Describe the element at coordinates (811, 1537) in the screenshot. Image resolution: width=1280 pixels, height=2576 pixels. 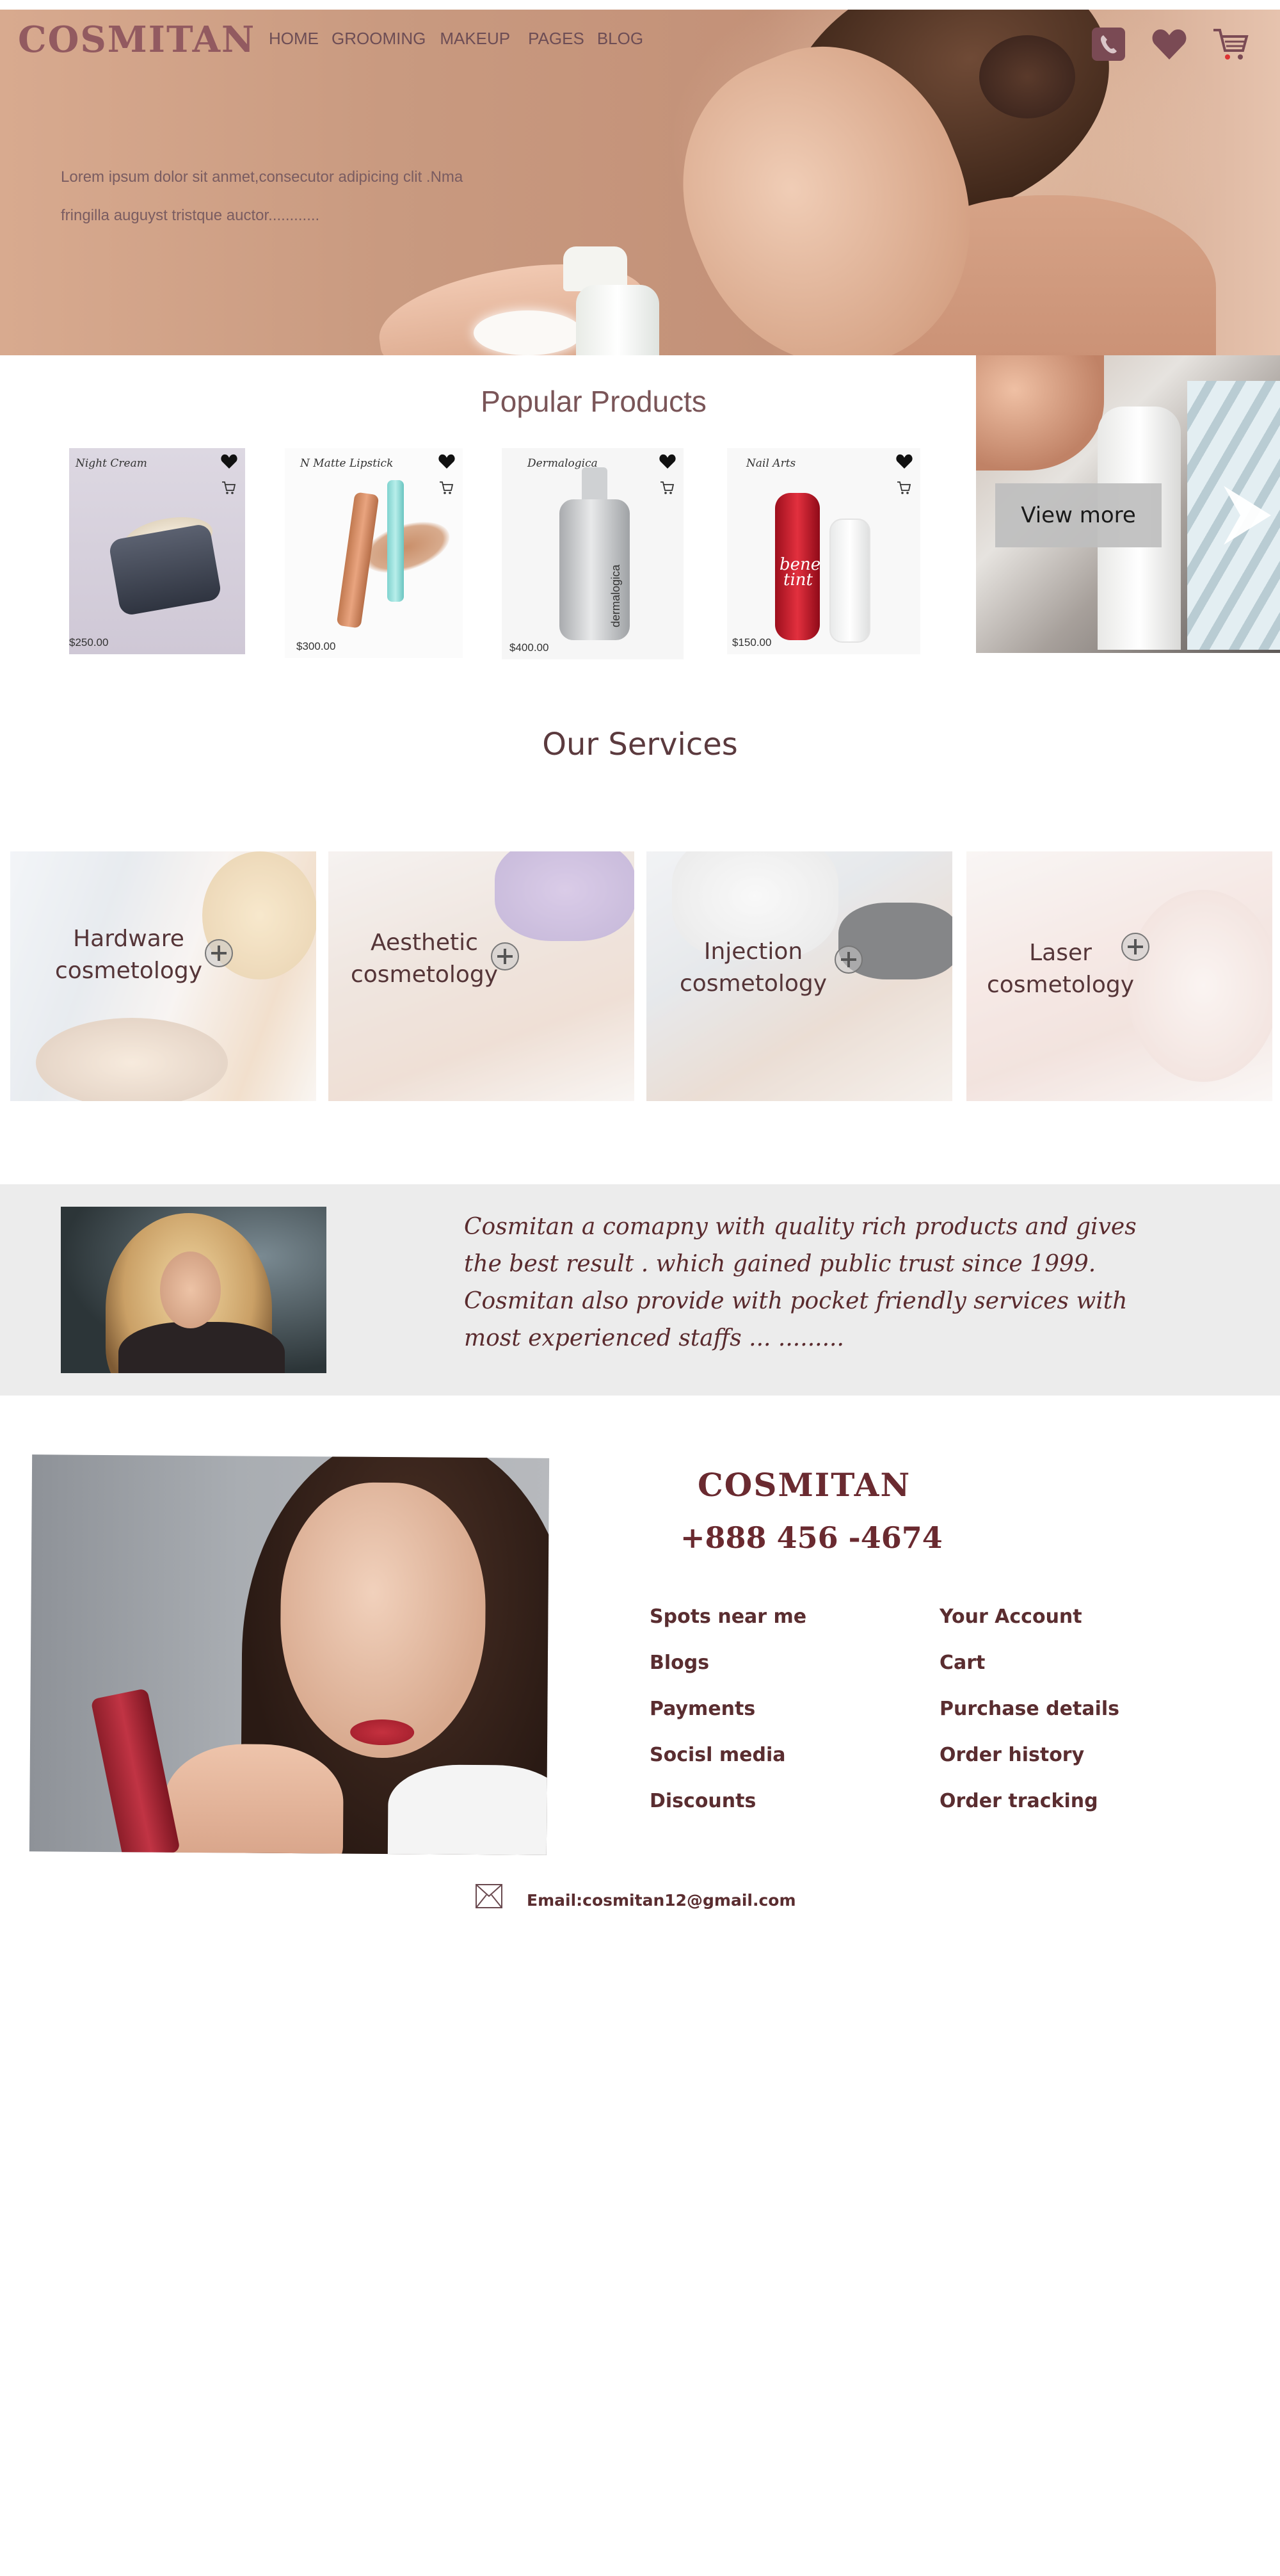
I see `footer-phone: +888 456 -4674` at that location.